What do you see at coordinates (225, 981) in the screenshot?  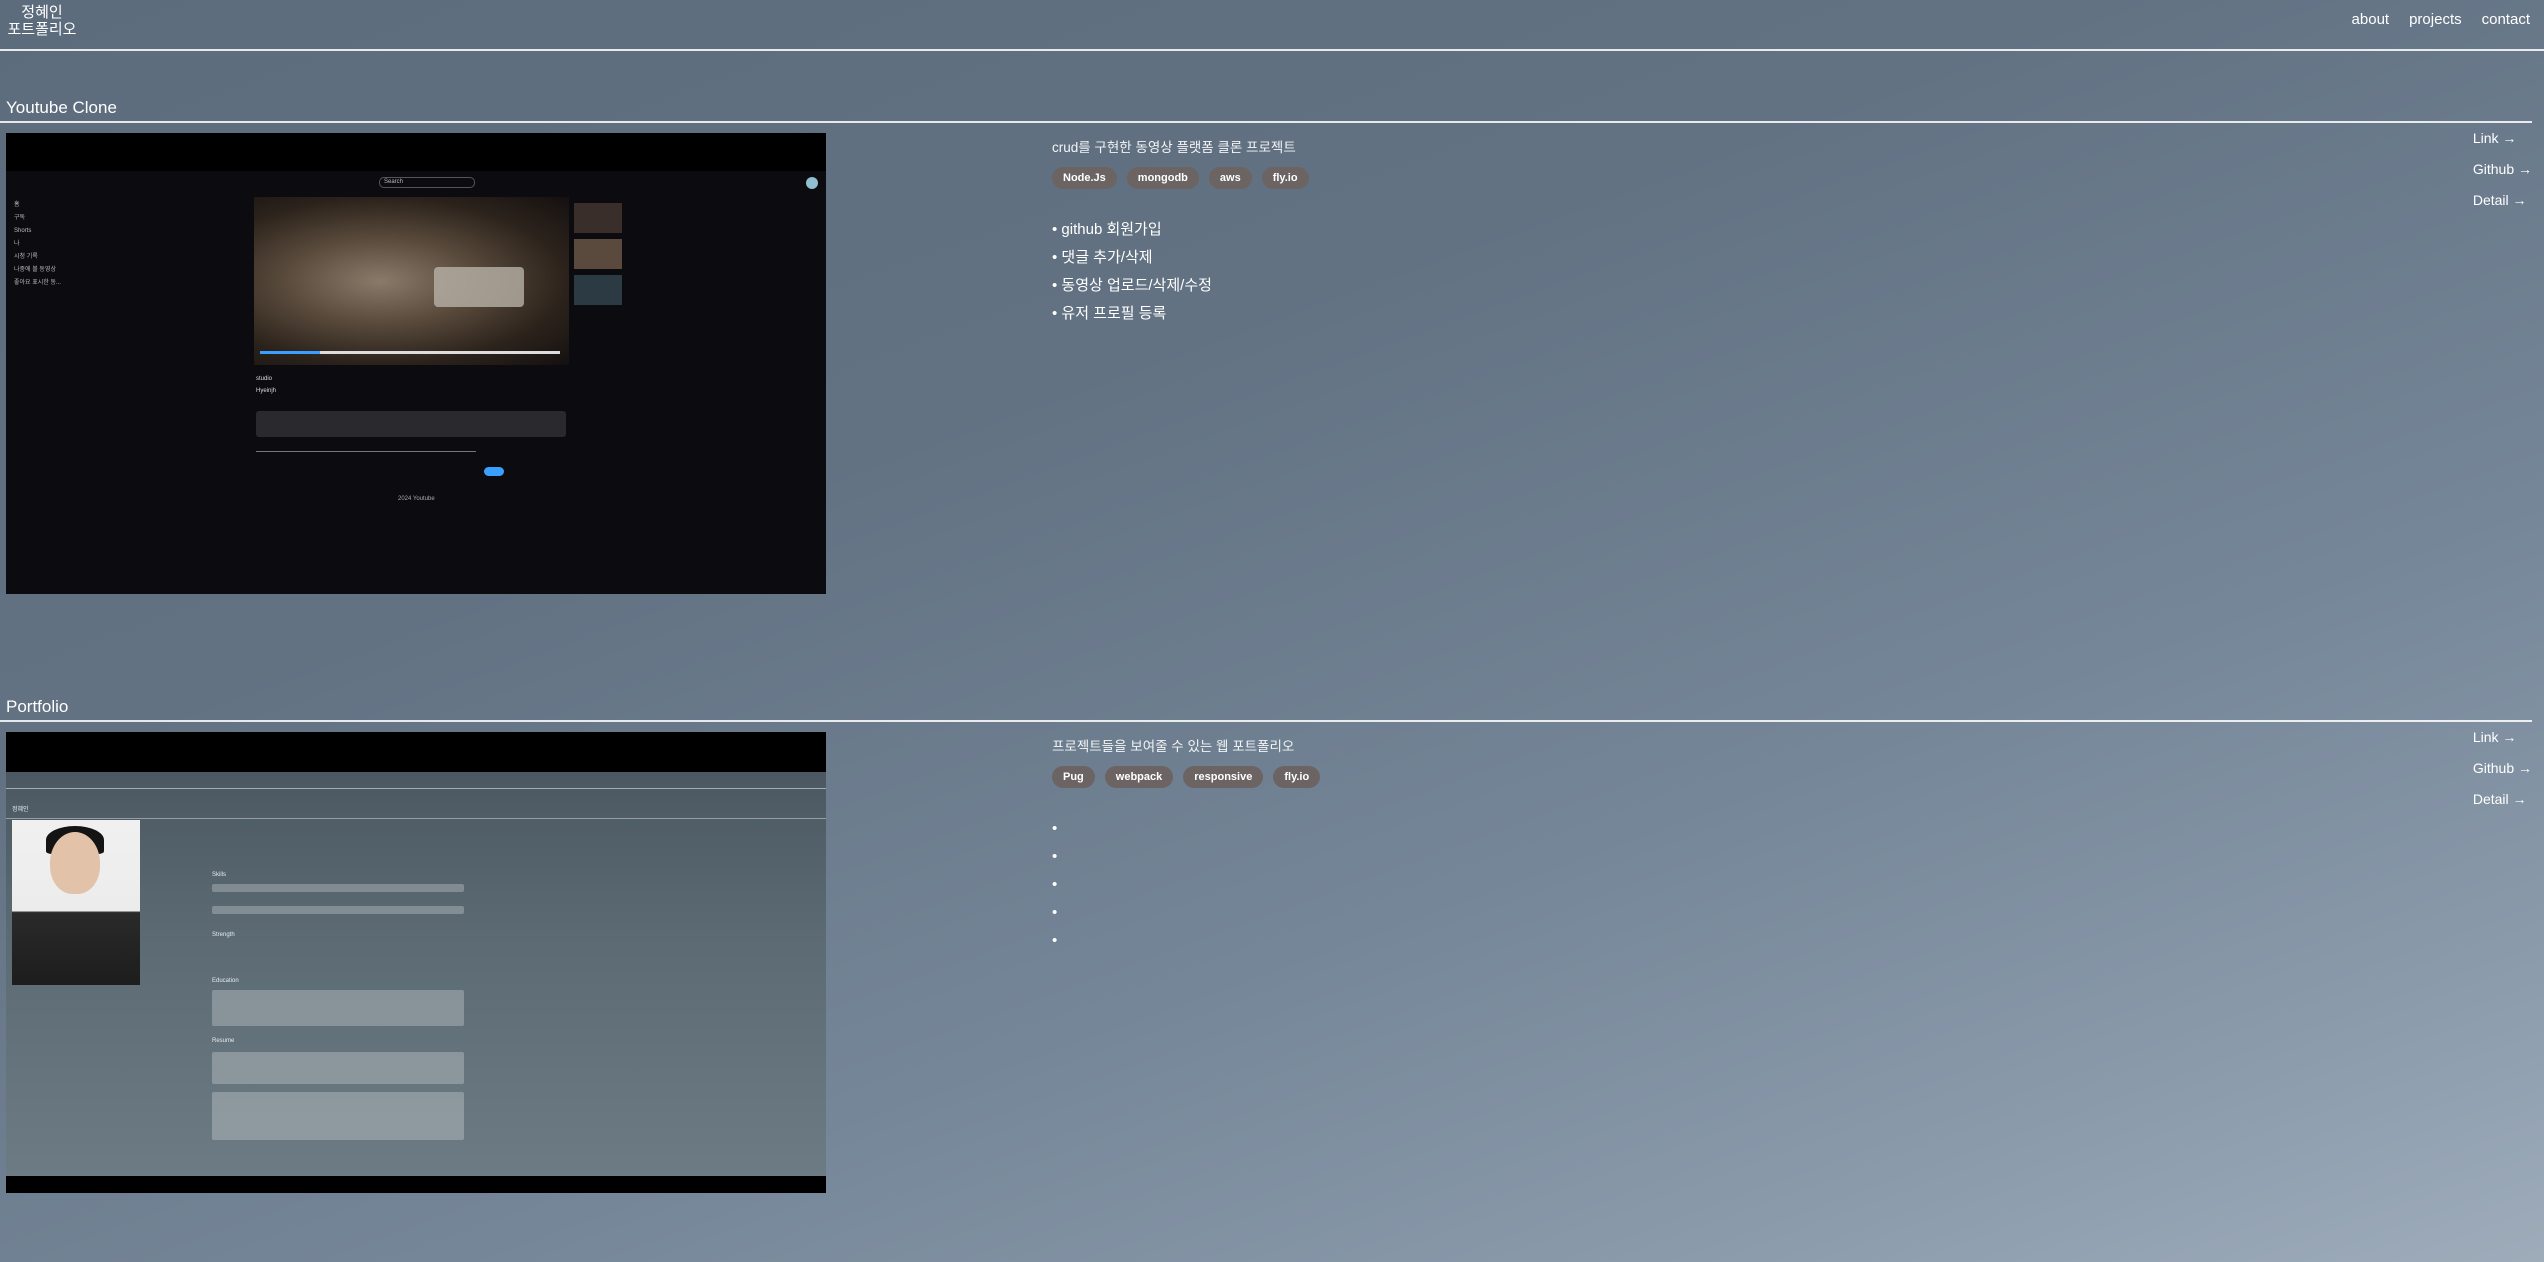 I see `section-label: Education` at bounding box center [225, 981].